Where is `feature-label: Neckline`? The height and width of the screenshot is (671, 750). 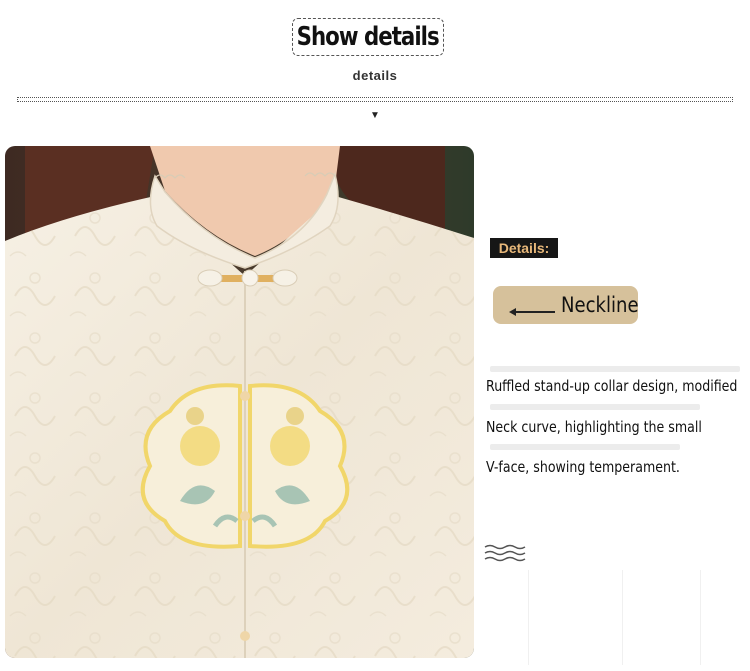
feature-label: Neckline is located at coordinates (600, 305).